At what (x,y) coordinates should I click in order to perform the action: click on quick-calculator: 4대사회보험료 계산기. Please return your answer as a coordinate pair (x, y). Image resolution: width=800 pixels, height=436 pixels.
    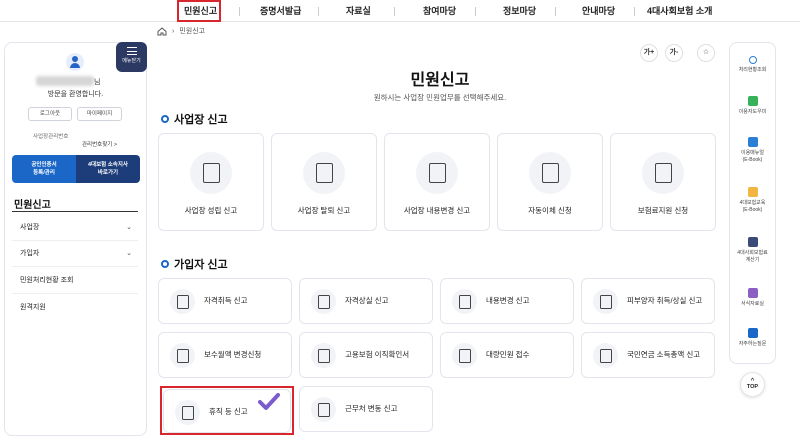
    Looking at the image, I should click on (752, 250).